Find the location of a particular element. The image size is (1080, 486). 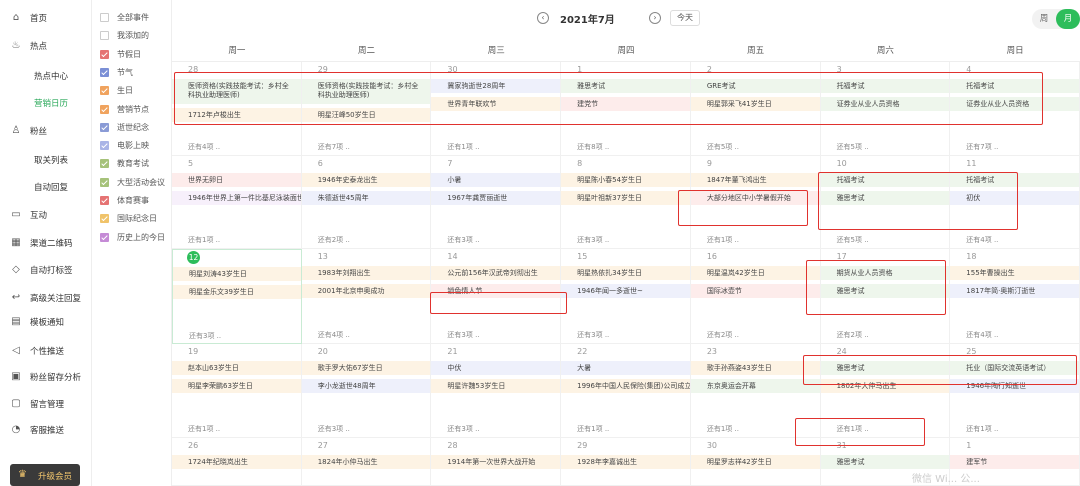

event-item: 歌手罗大佑67岁生日 is located at coordinates (366, 368).